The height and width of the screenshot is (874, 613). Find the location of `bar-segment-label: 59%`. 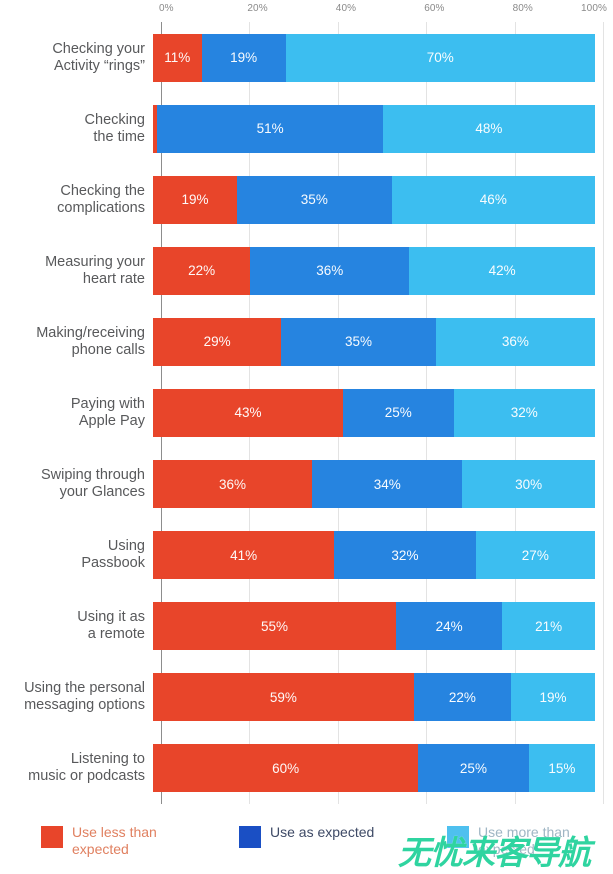

bar-segment-label: 59% is located at coordinates (283, 697).